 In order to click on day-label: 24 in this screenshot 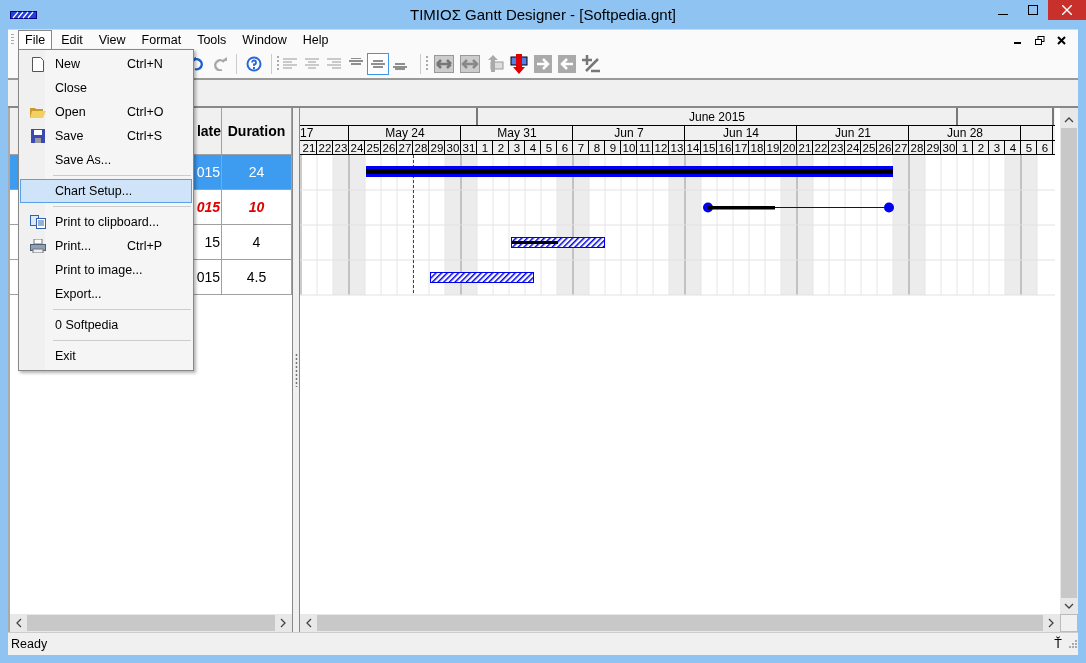, I will do `click(853, 148)`.